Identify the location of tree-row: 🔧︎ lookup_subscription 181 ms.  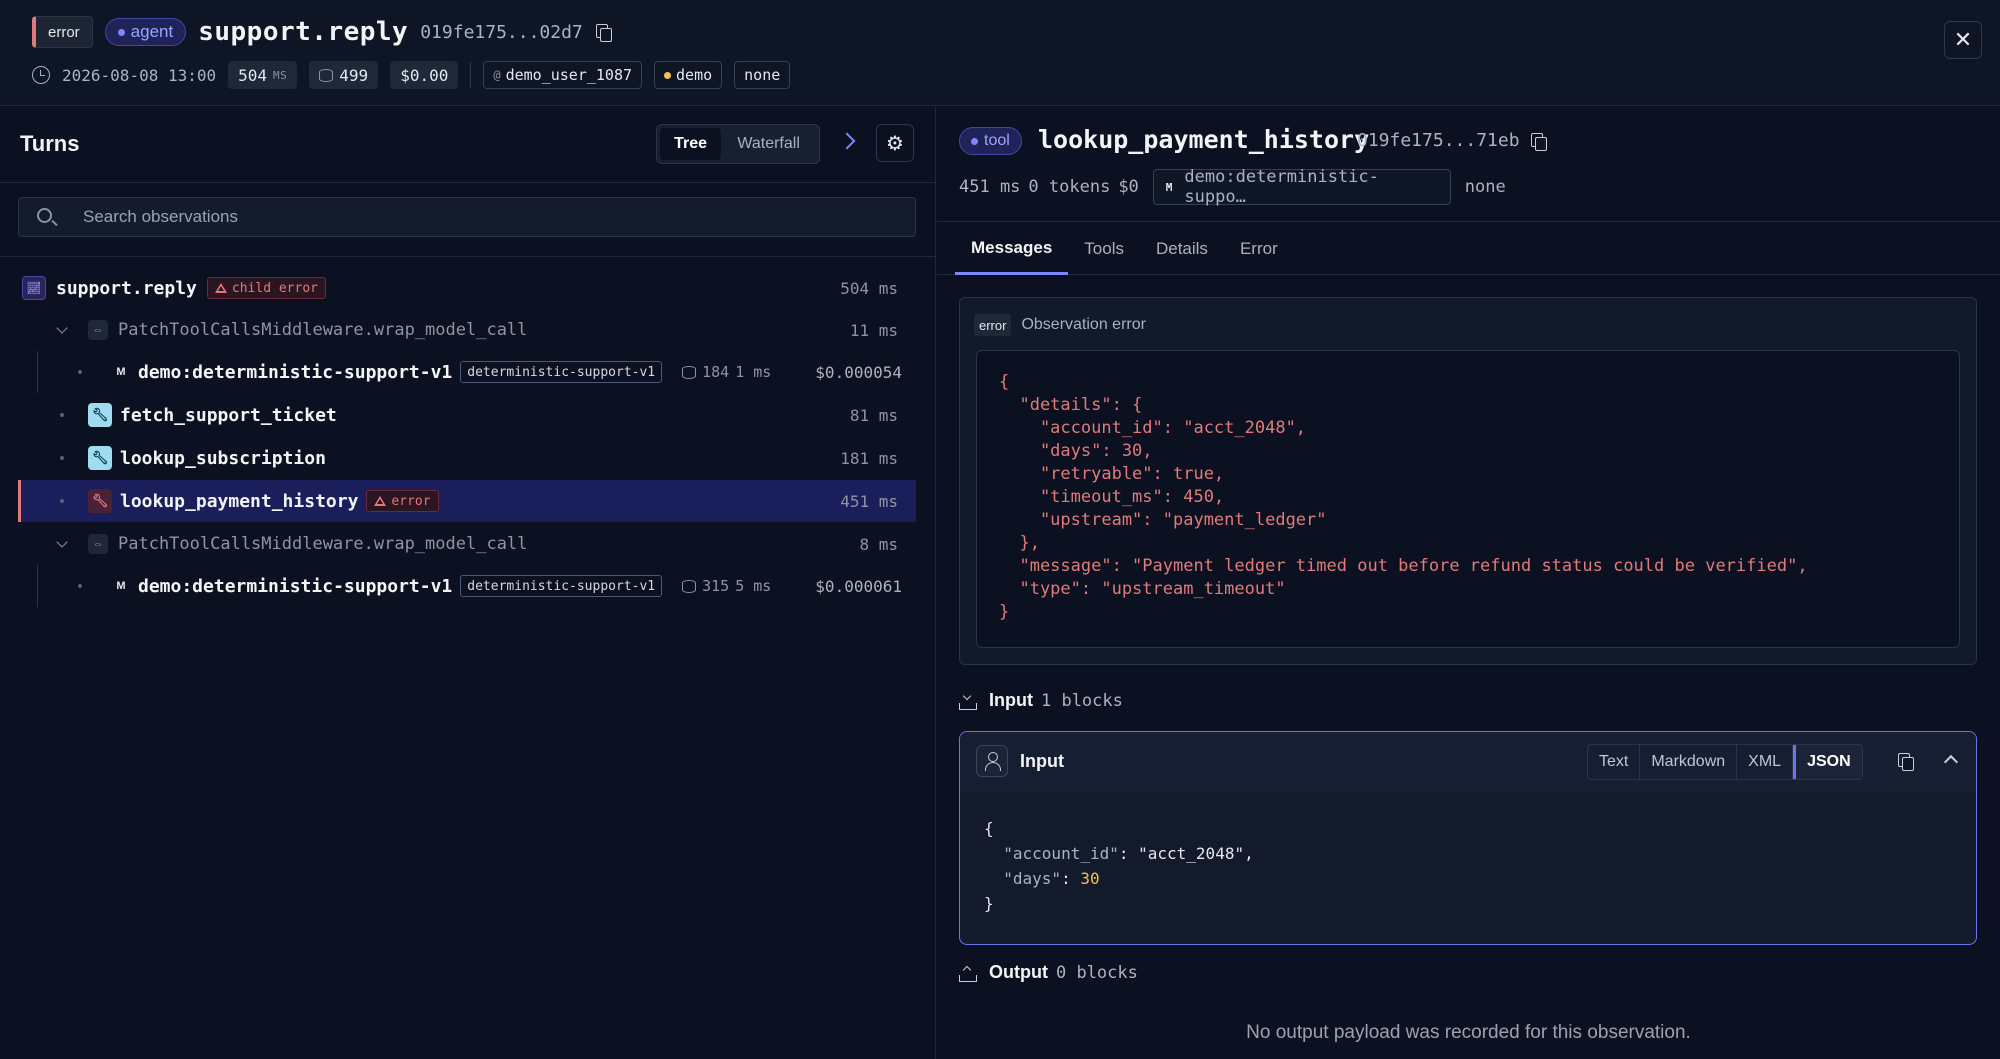
(467, 458).